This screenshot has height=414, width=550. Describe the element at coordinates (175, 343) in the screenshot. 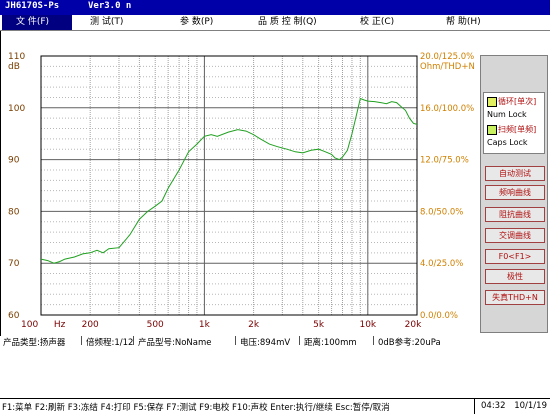

I see `product-model: 产品型号:NoName` at that location.